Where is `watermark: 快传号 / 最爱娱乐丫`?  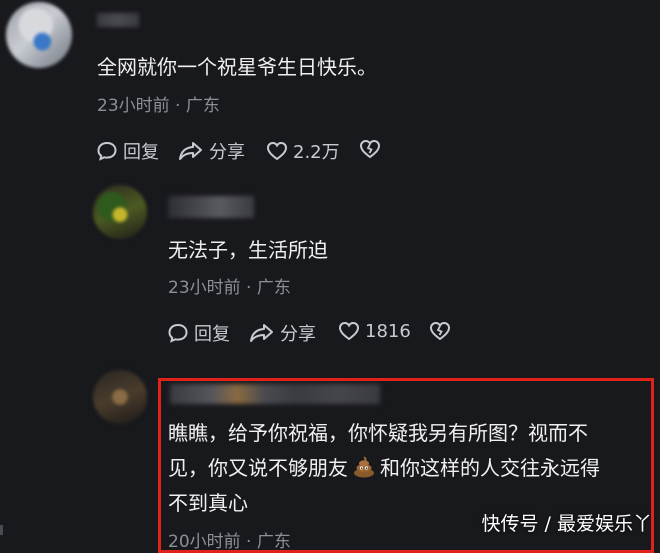 watermark: 快传号 / 最爱娱乐丫 is located at coordinates (566, 524).